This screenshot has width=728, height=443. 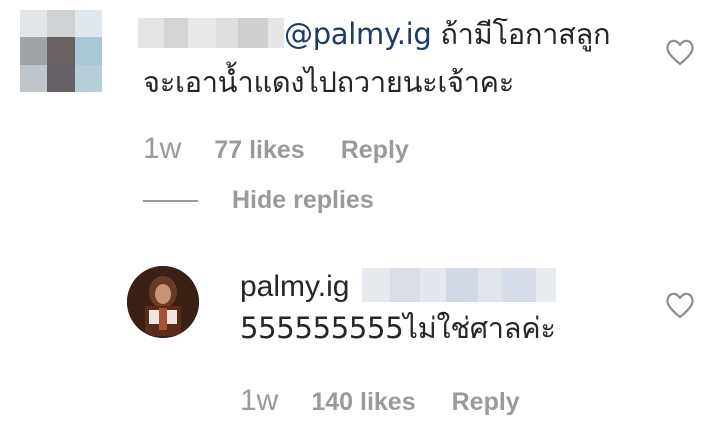 I want to click on comment-text-line-1: @palmy.ig ถ้ามีโอกาสลูก, so click(x=447, y=34).